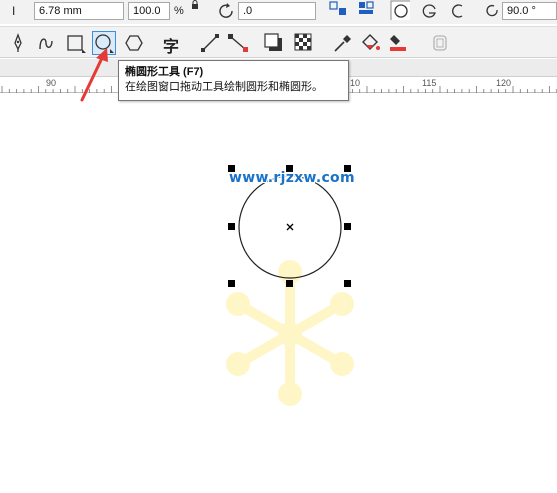 This screenshot has height=493, width=557. Describe the element at coordinates (289, 283) in the screenshot. I see `selection-handle-bottom` at that location.